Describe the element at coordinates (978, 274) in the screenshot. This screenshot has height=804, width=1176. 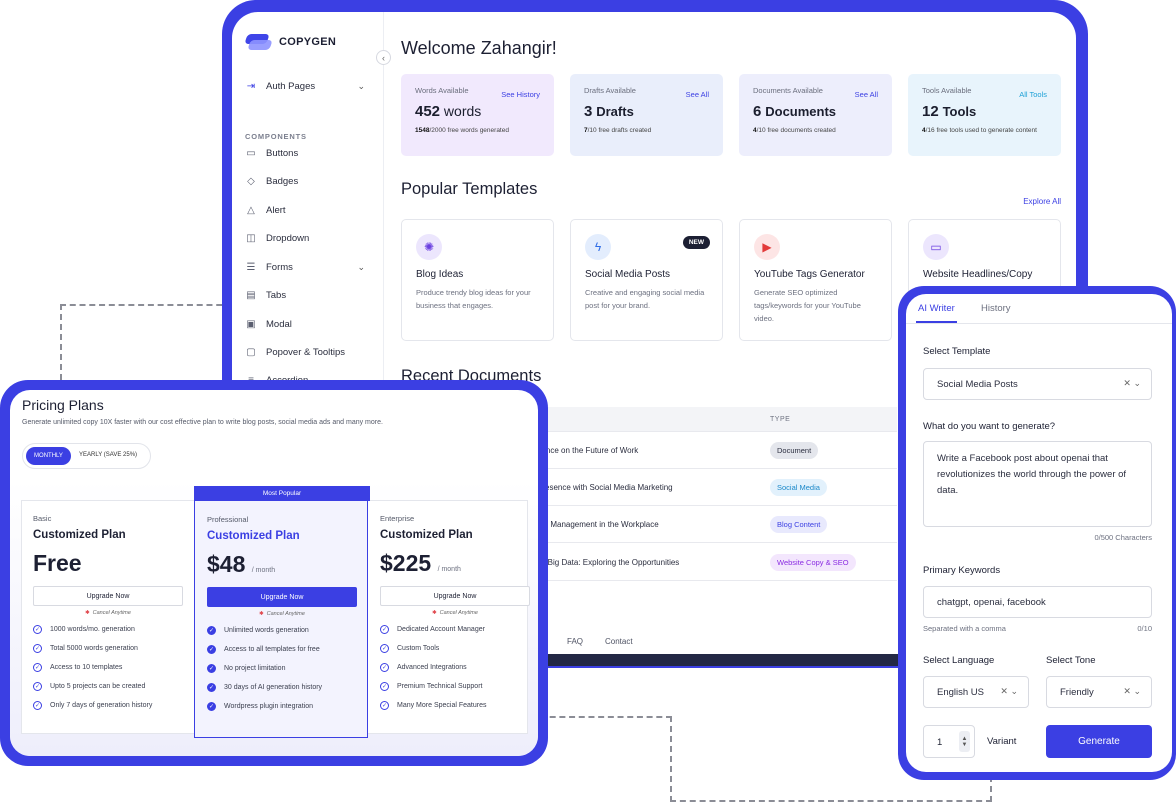
I see `template-title: Website Headlines/Copy` at that location.